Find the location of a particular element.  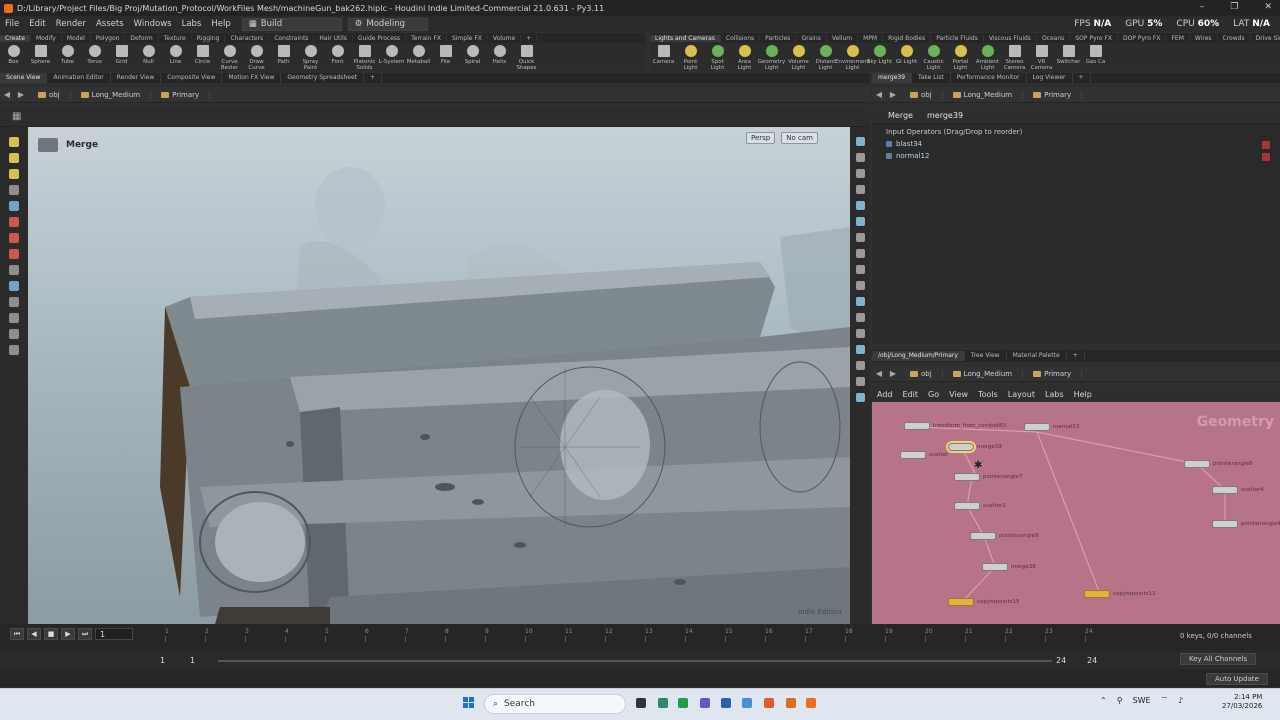

visibility-icon is located at coordinates (14, 334).